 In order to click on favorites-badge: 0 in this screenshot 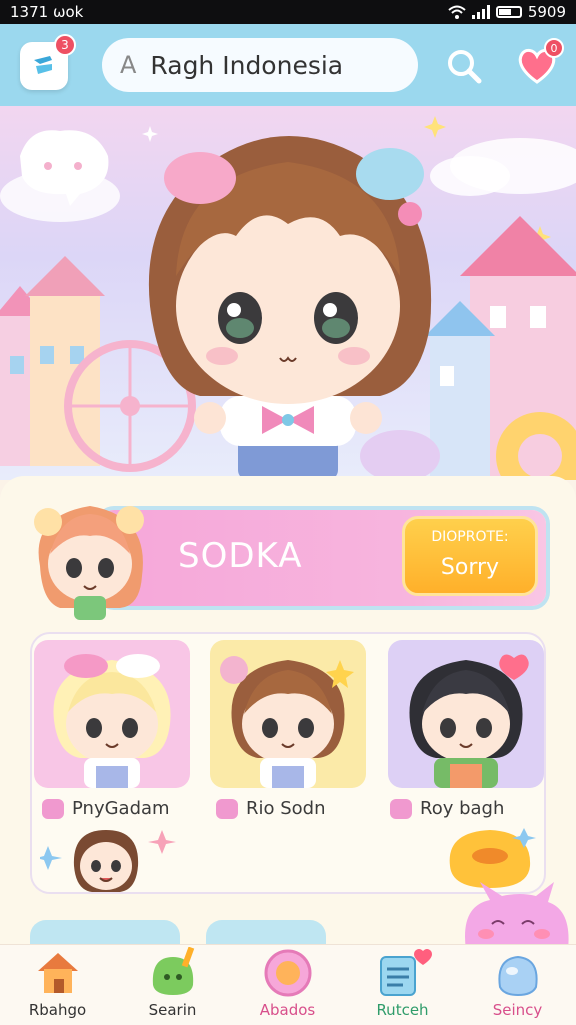, I will do `click(554, 48)`.